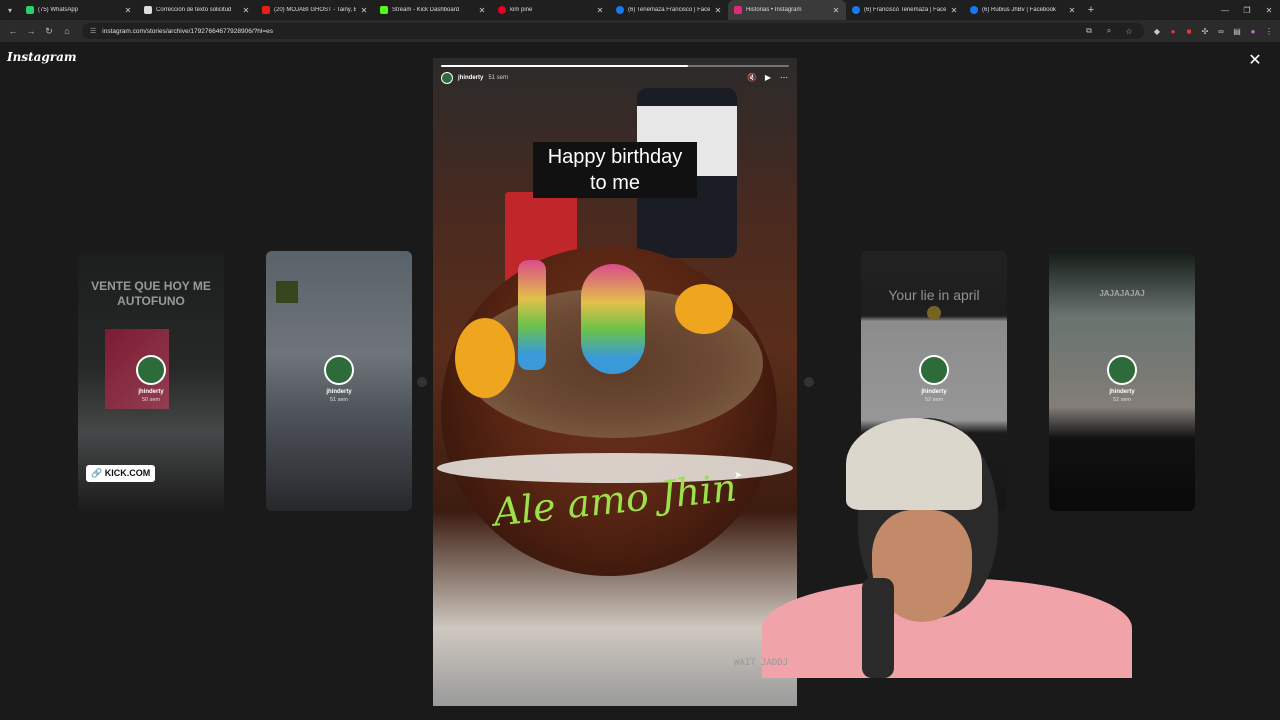  What do you see at coordinates (738, 475) in the screenshot?
I see `mouse-cursor-icon: ➤` at bounding box center [738, 475].